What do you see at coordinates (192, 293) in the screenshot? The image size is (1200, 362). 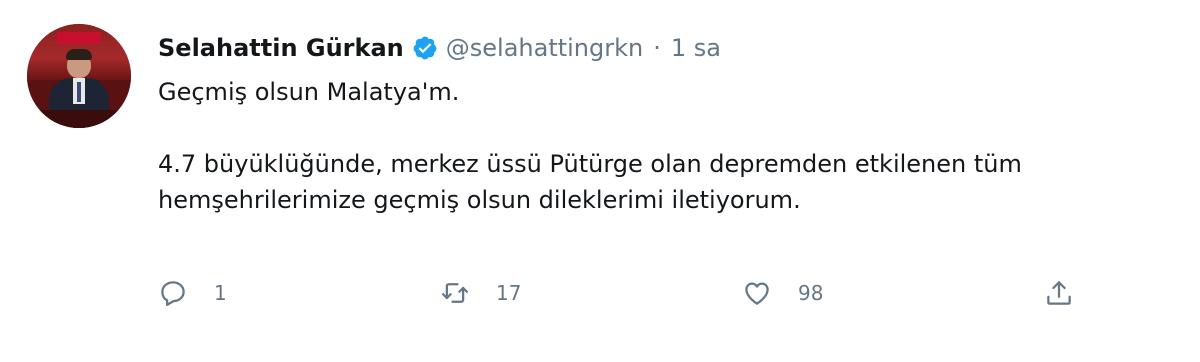 I see `reply-button: 1` at bounding box center [192, 293].